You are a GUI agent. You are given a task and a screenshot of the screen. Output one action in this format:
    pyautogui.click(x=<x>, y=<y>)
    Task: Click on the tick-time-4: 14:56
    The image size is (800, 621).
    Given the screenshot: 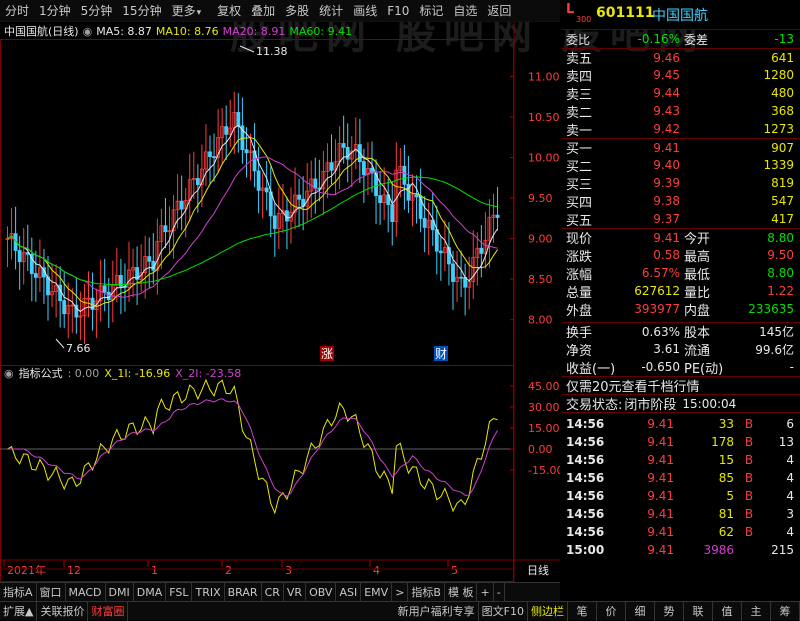 What is the action you would take?
    pyautogui.click(x=585, y=496)
    